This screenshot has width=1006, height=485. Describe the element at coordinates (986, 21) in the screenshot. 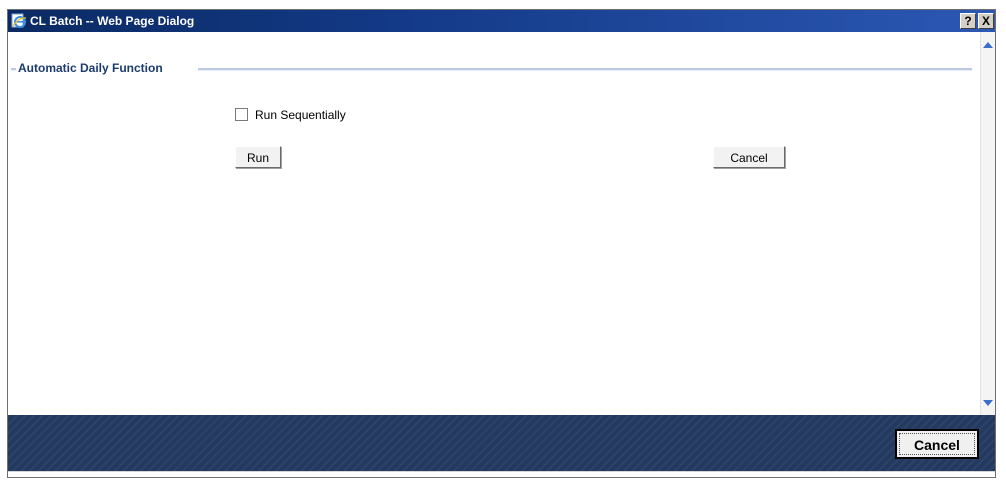

I see `close-button: X` at that location.